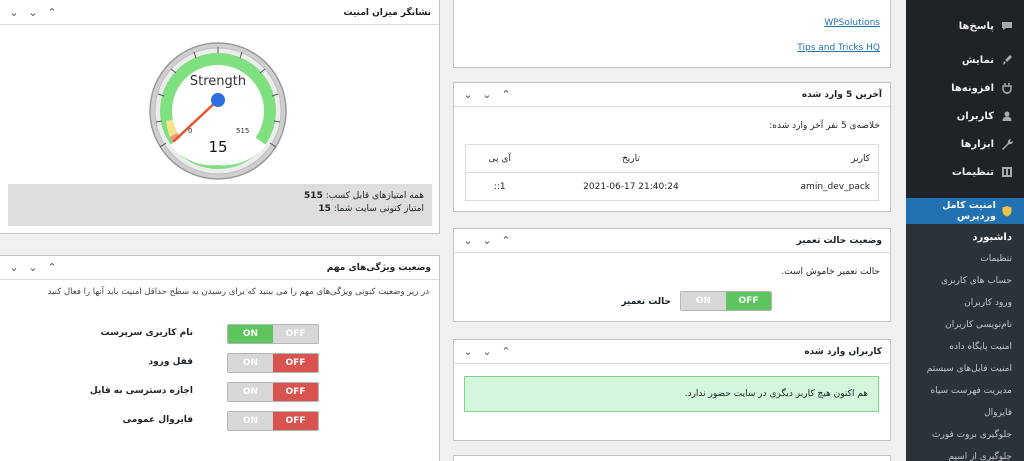 The image size is (1024, 461). Describe the element at coordinates (965, 413) in the screenshot. I see `submenu-firewall: فایروال` at that location.